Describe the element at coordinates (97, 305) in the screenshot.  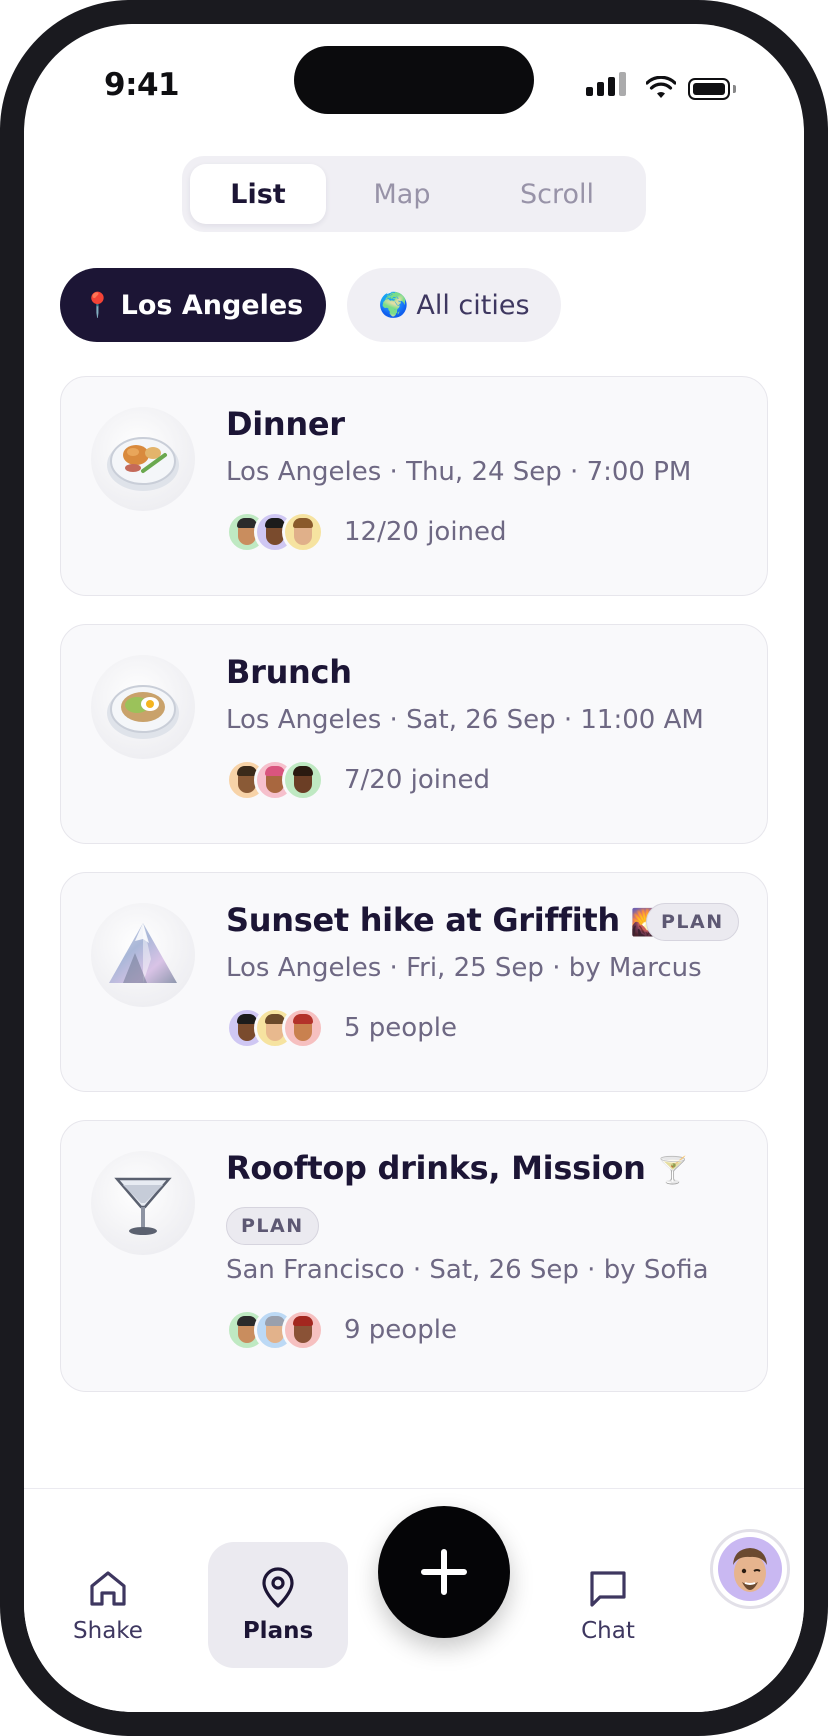
I see `pin-icon: 📍` at that location.